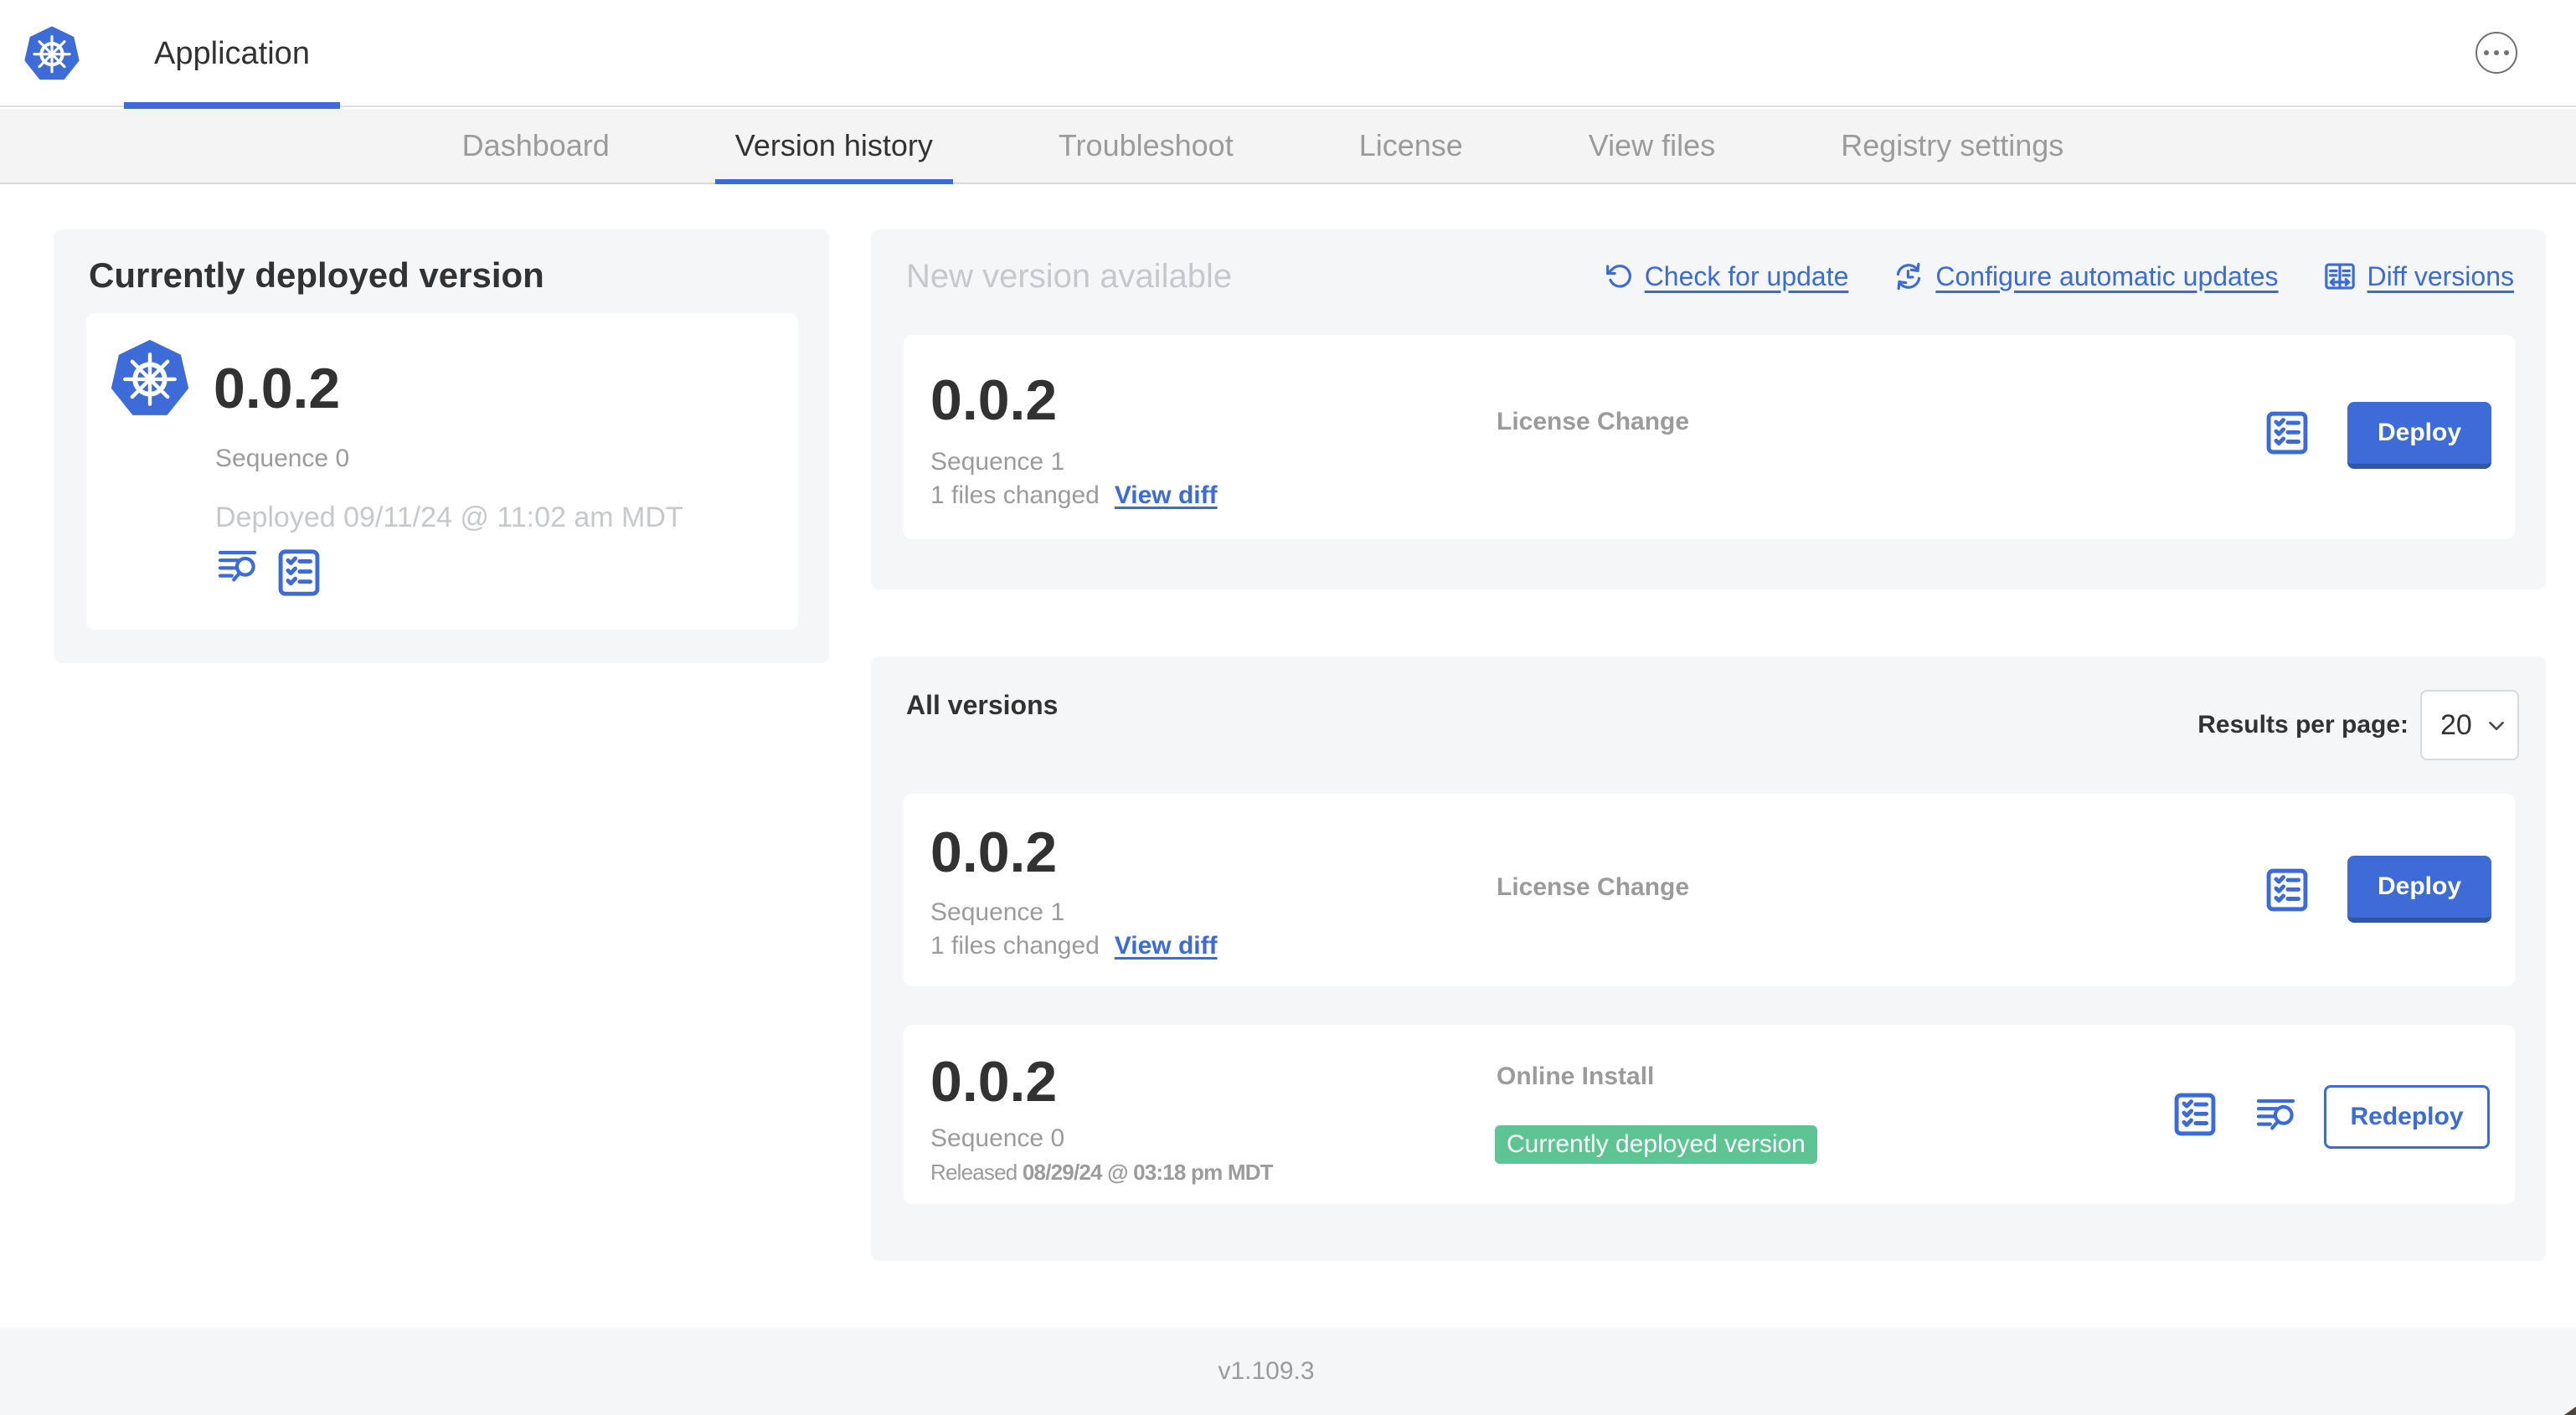 The width and height of the screenshot is (2576, 1415). What do you see at coordinates (1747, 275) in the screenshot?
I see `check-for-update-label: Check for update` at bounding box center [1747, 275].